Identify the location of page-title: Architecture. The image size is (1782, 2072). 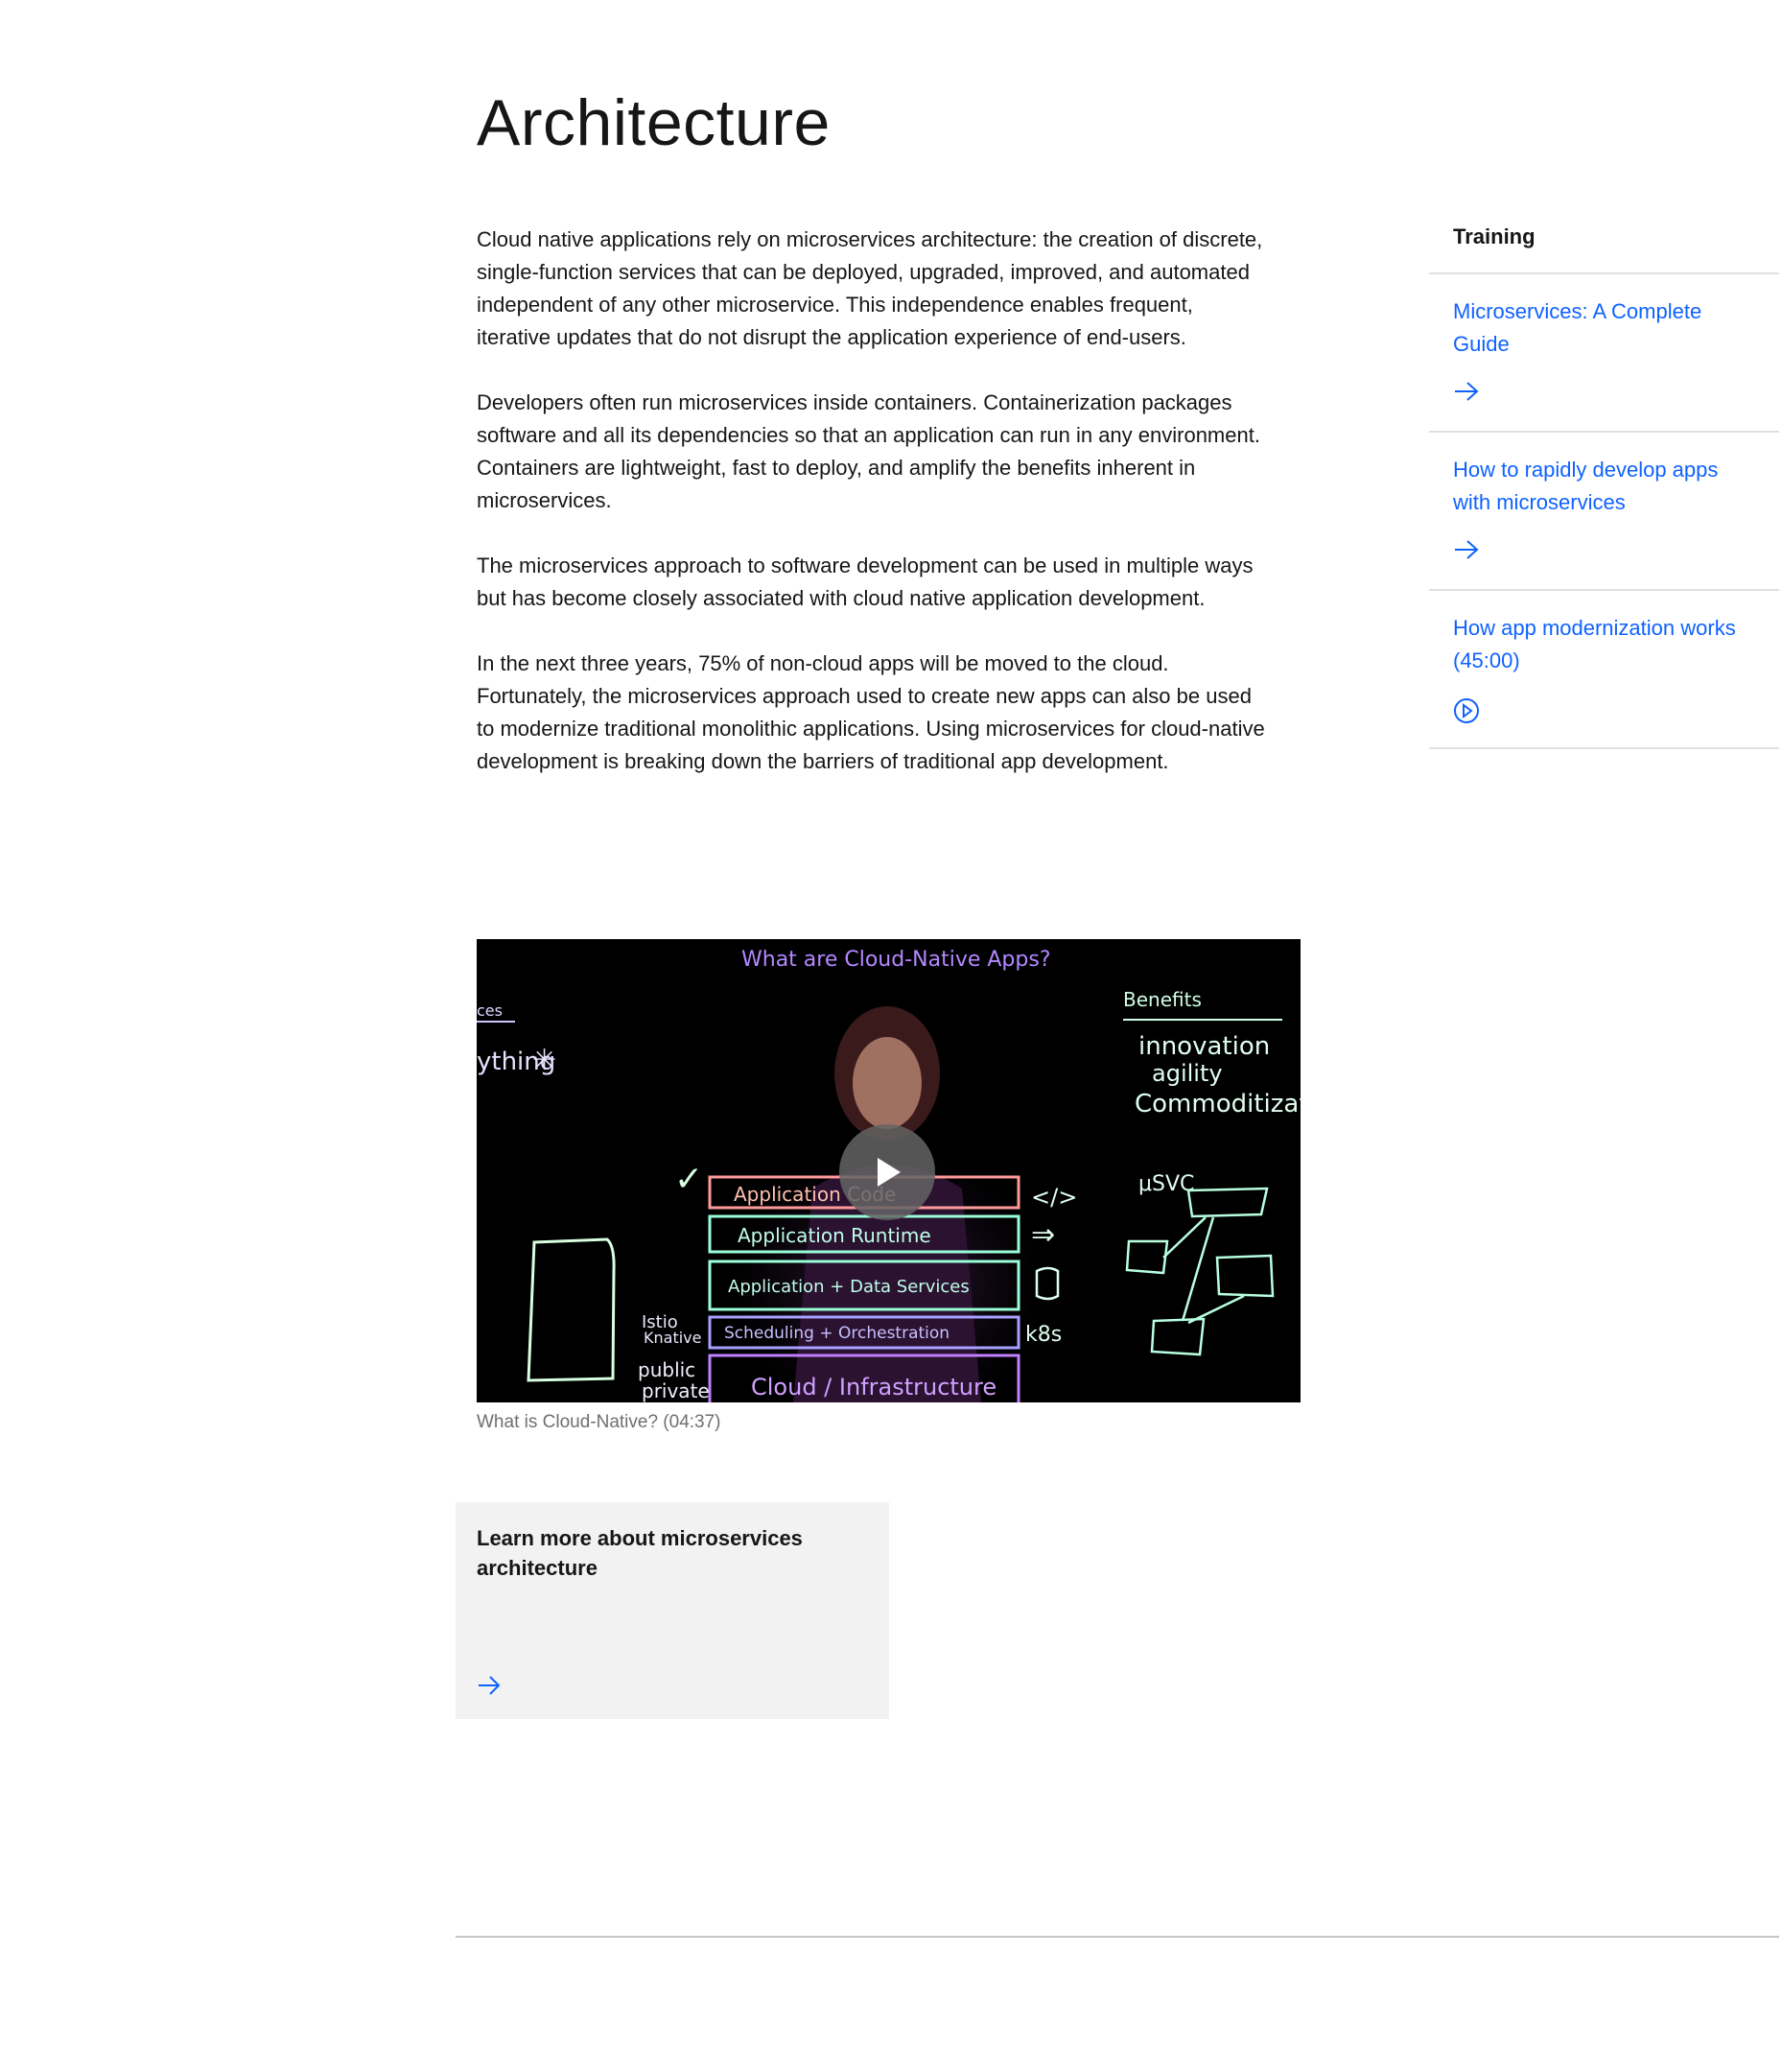
(654, 122).